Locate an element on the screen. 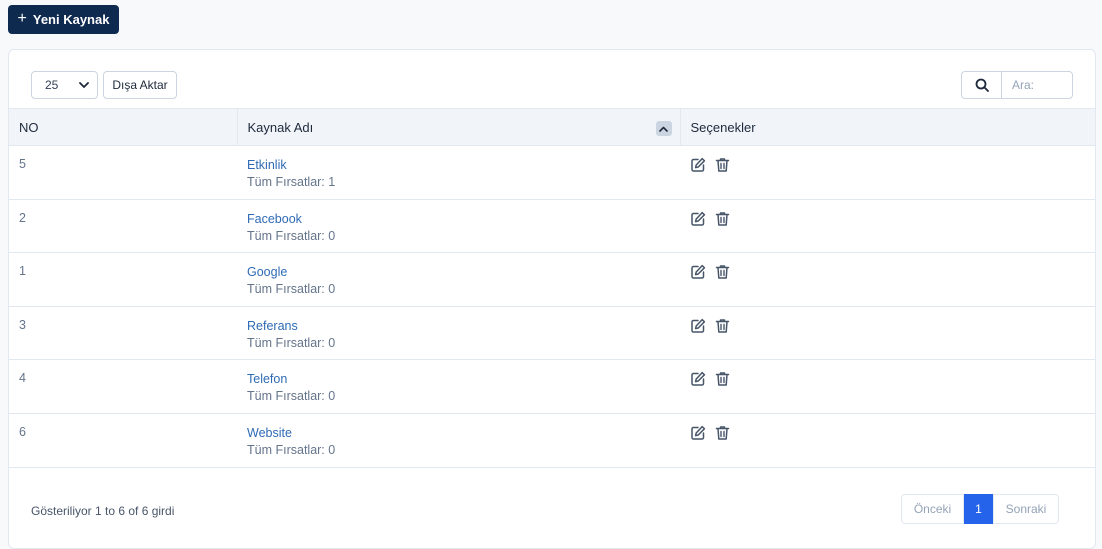 This screenshot has width=1102, height=549. export-button: Dışa Aktar is located at coordinates (140, 85).